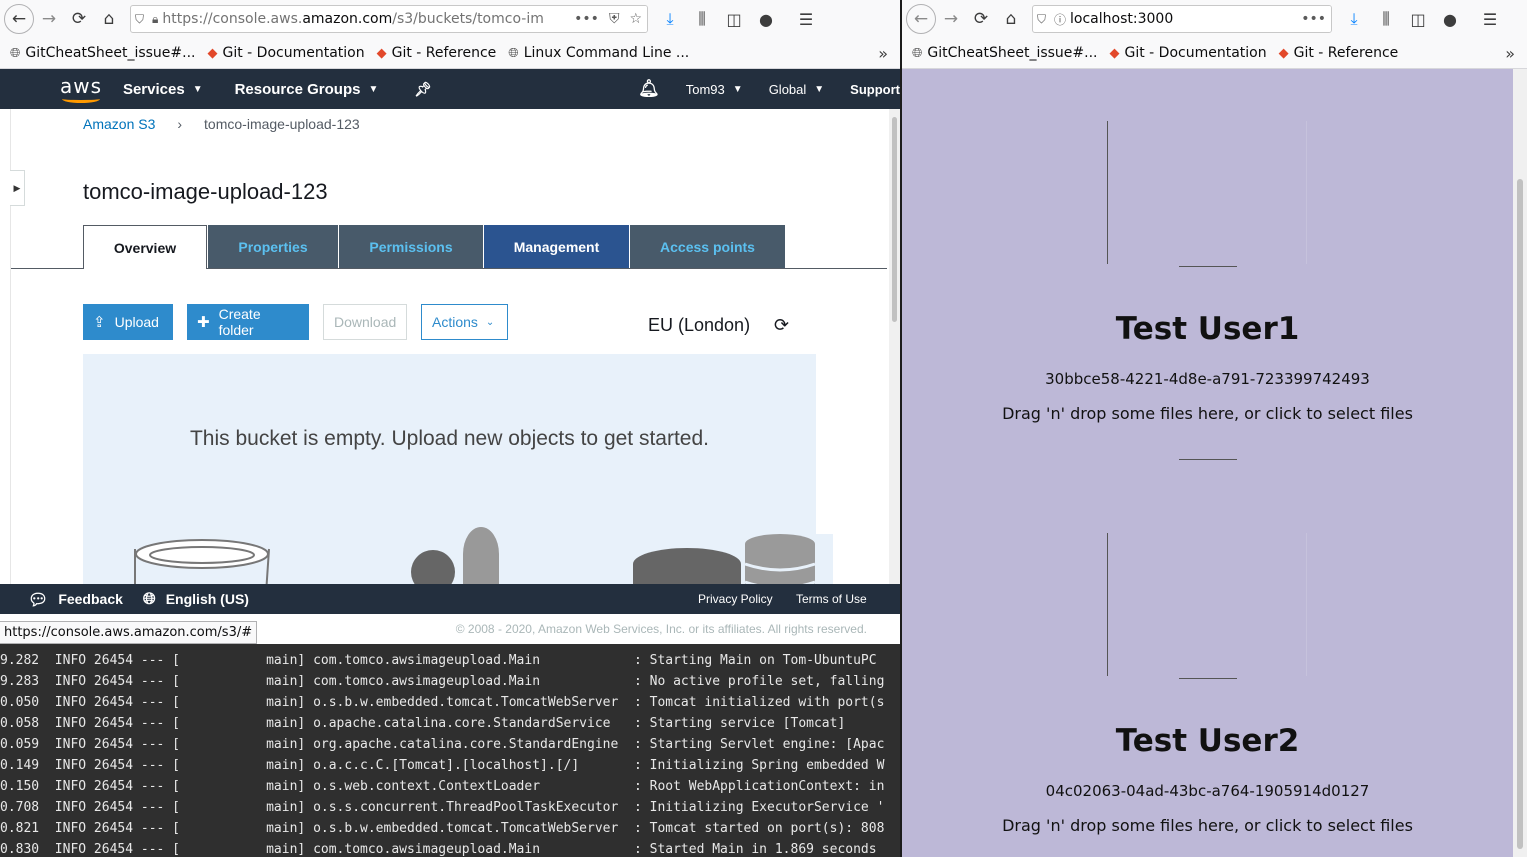 The width and height of the screenshot is (1527, 857). I want to click on info-icon: ⓘ, so click(1060, 19).